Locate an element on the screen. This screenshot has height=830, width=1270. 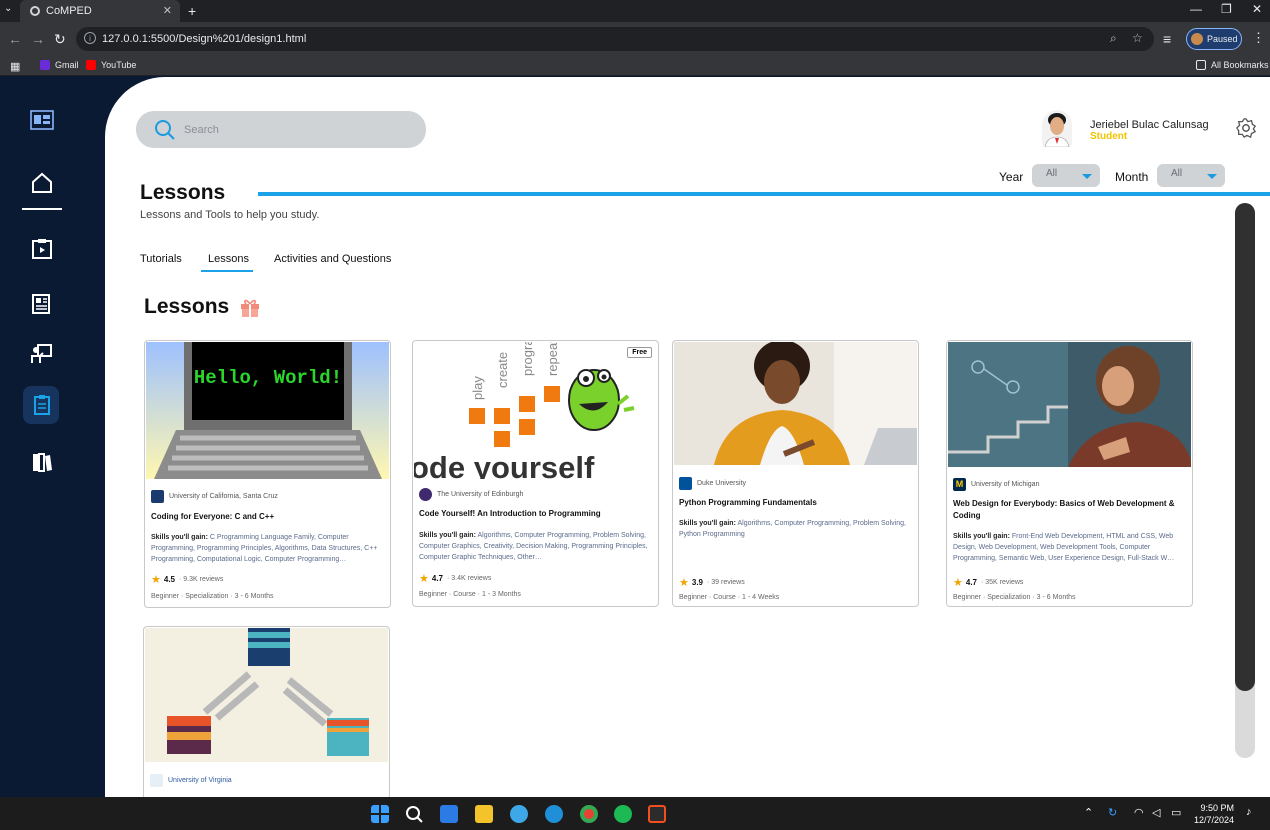
course-rating: ★ 4.5 · 9.3K reviews is located at coordinates (187, 579).